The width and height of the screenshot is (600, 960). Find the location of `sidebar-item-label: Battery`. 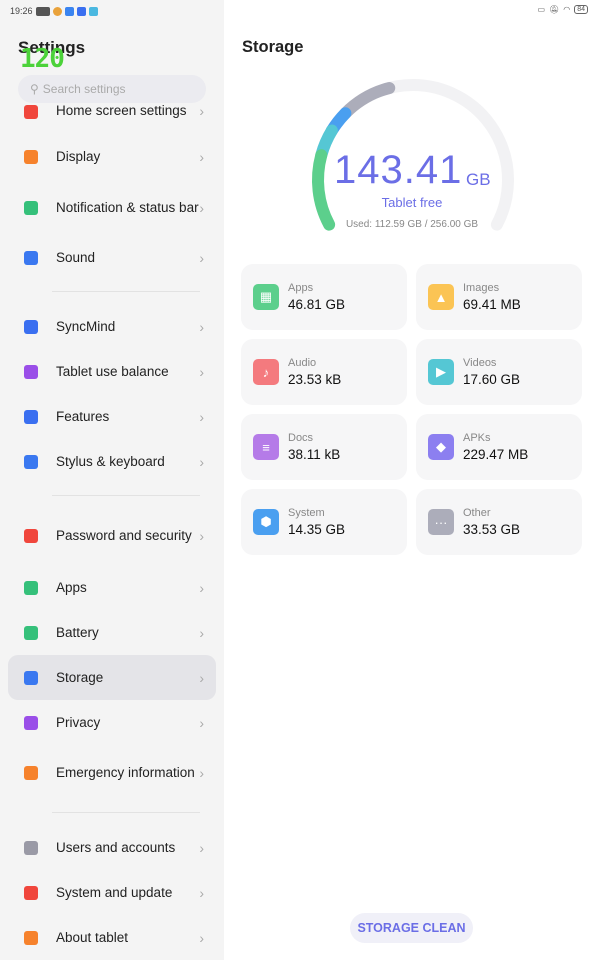

sidebar-item-label: Battery is located at coordinates (77, 632).